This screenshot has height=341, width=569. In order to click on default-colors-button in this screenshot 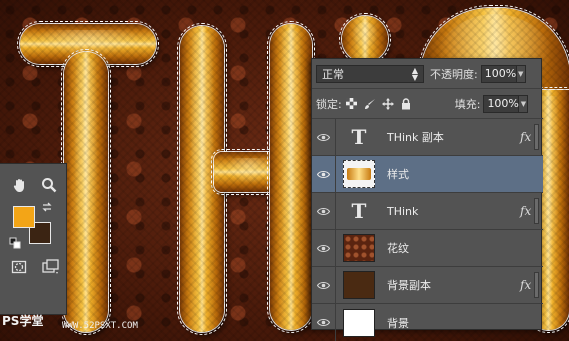, I will do `click(15, 243)`.